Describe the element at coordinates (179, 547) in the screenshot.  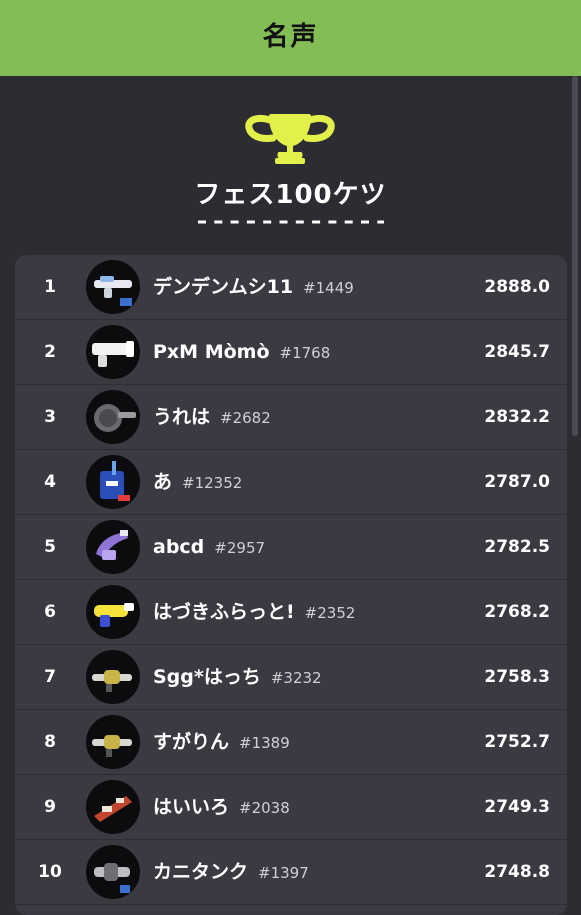
I see `player-name: abcd` at that location.